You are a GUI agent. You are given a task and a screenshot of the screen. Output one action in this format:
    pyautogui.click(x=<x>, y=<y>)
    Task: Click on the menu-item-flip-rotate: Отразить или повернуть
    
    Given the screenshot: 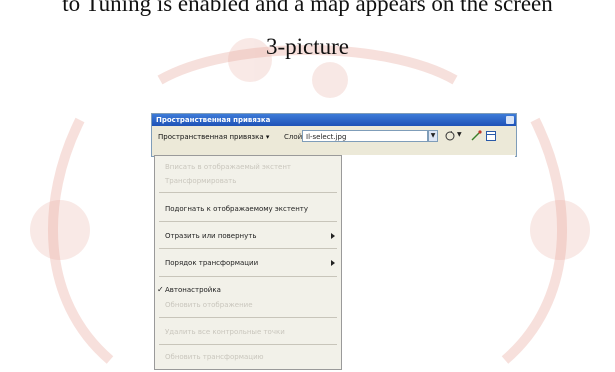 What is the action you would take?
    pyautogui.click(x=248, y=236)
    